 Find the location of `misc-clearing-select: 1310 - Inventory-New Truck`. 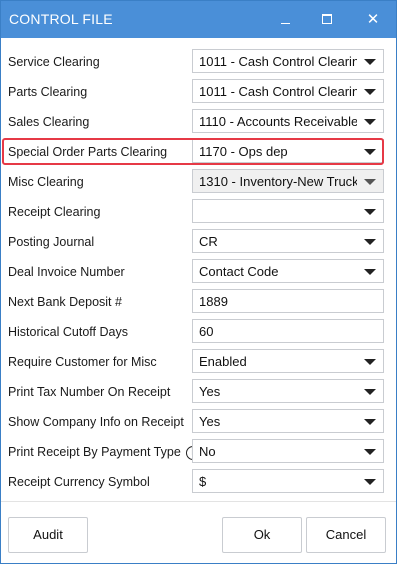

misc-clearing-select: 1310 - Inventory-New Truck is located at coordinates (288, 181).